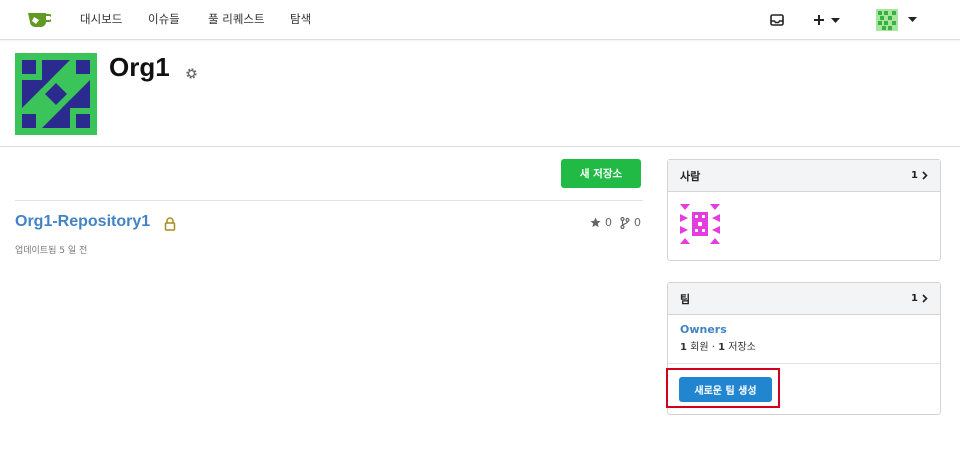 The height and width of the screenshot is (452, 960). I want to click on teams-count-value: 1, so click(914, 298).